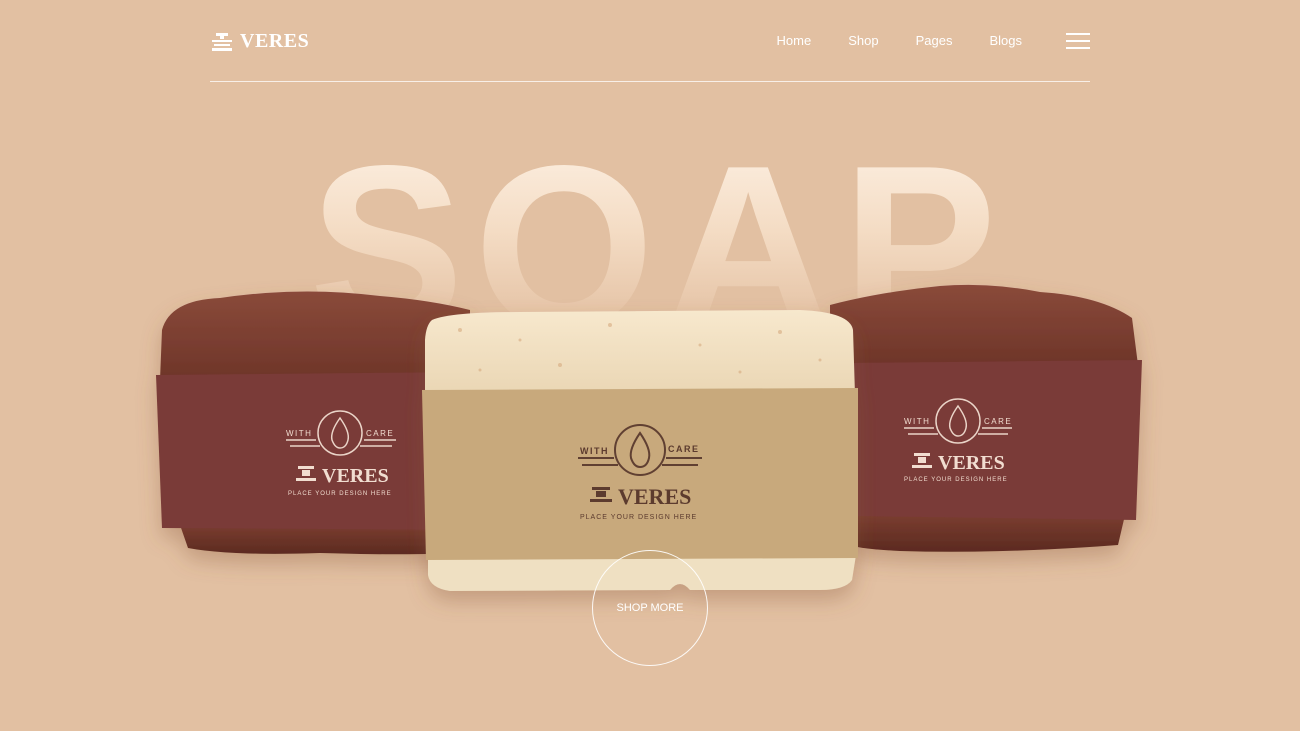  Describe the element at coordinates (650, 608) in the screenshot. I see `shop-more-button: SHOP MORE` at that location.